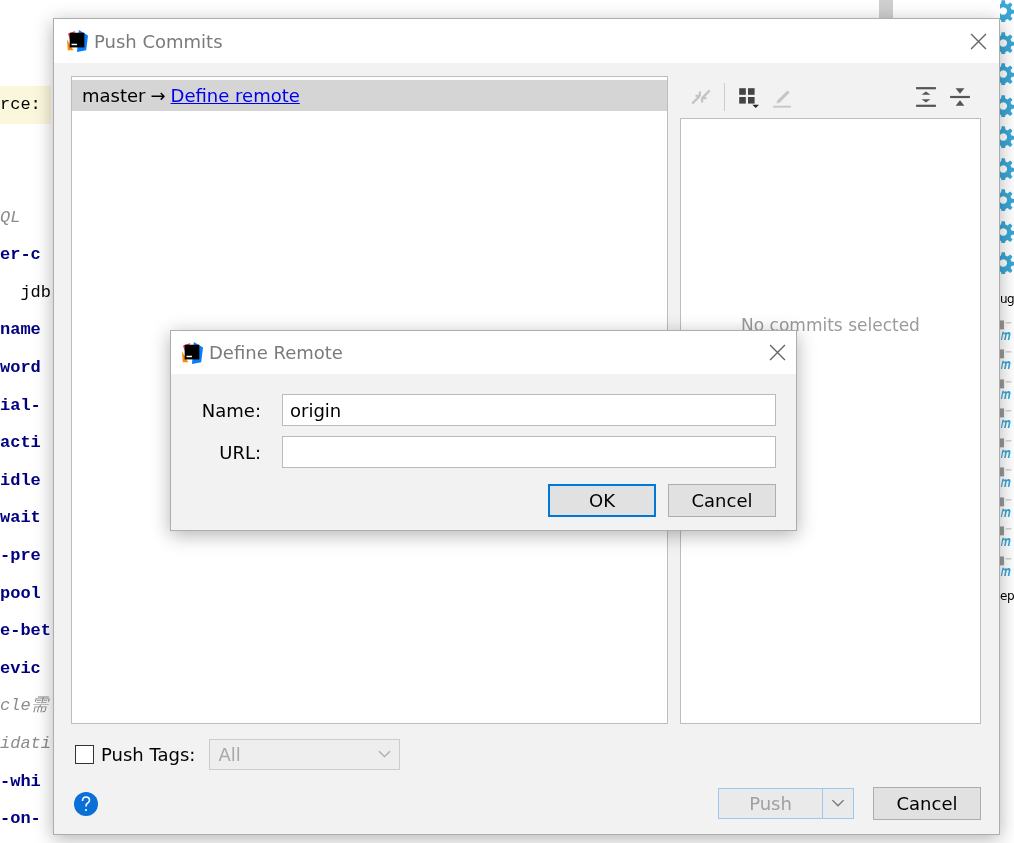 The image size is (1014, 843). What do you see at coordinates (86, 803) in the screenshot?
I see `help-icon` at bounding box center [86, 803].